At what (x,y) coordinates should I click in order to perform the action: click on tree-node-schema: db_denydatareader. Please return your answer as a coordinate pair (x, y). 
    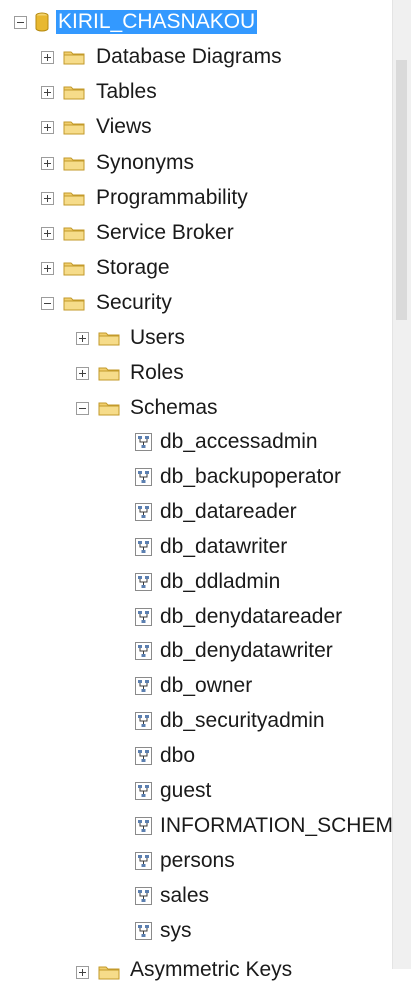
    Looking at the image, I should click on (196, 617).